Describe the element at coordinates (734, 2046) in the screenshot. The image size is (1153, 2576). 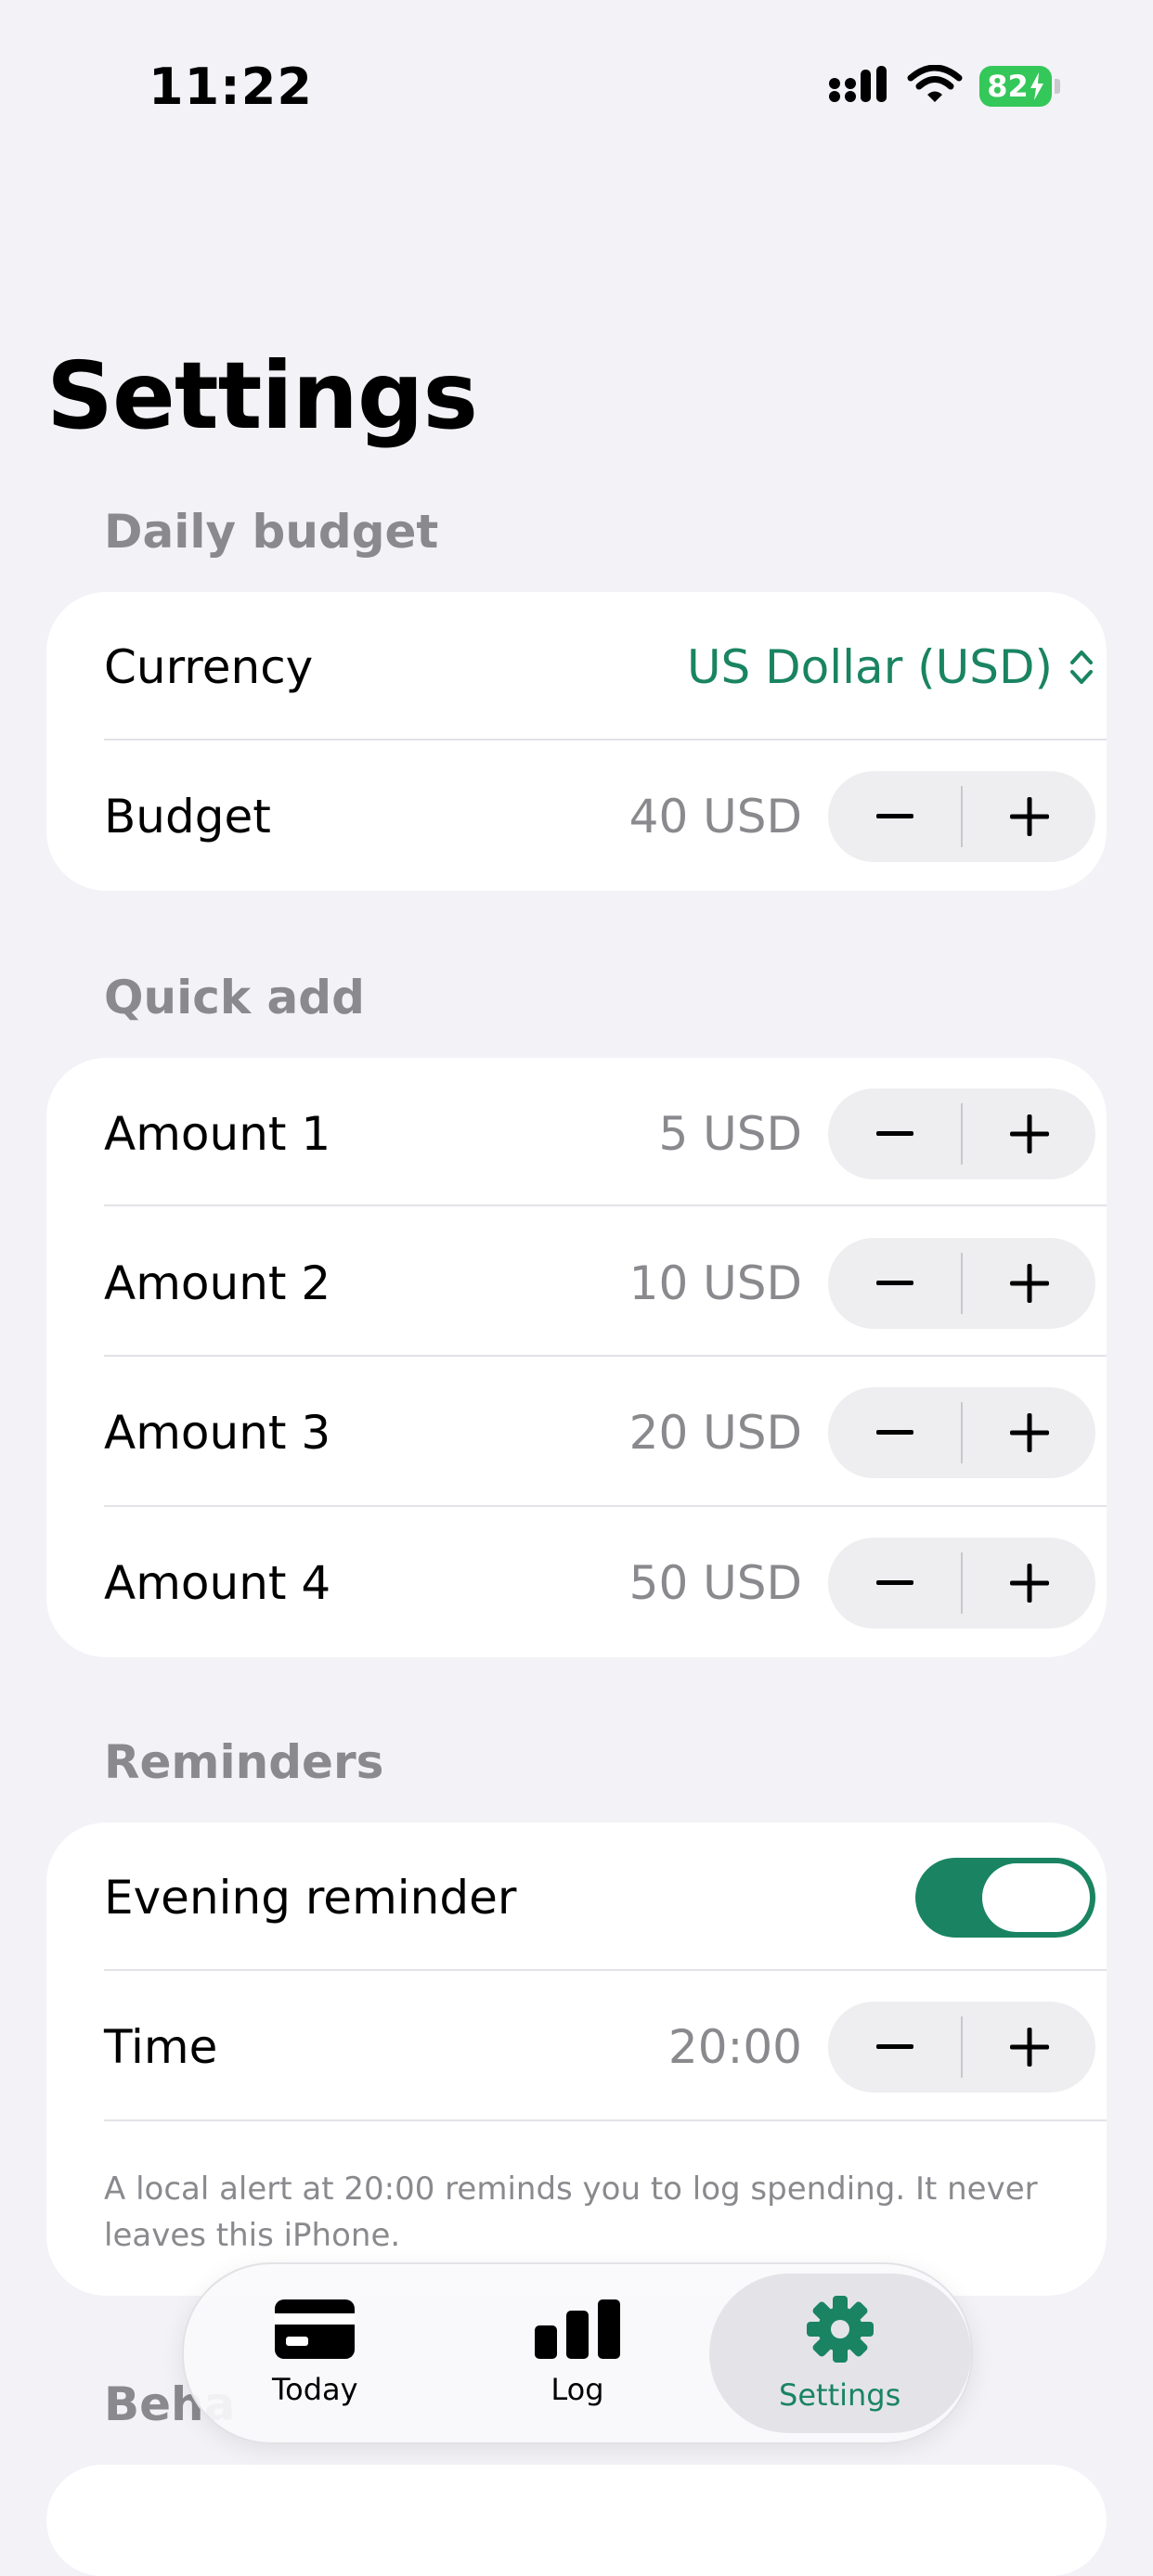
I see `time-value: 20:00` at that location.